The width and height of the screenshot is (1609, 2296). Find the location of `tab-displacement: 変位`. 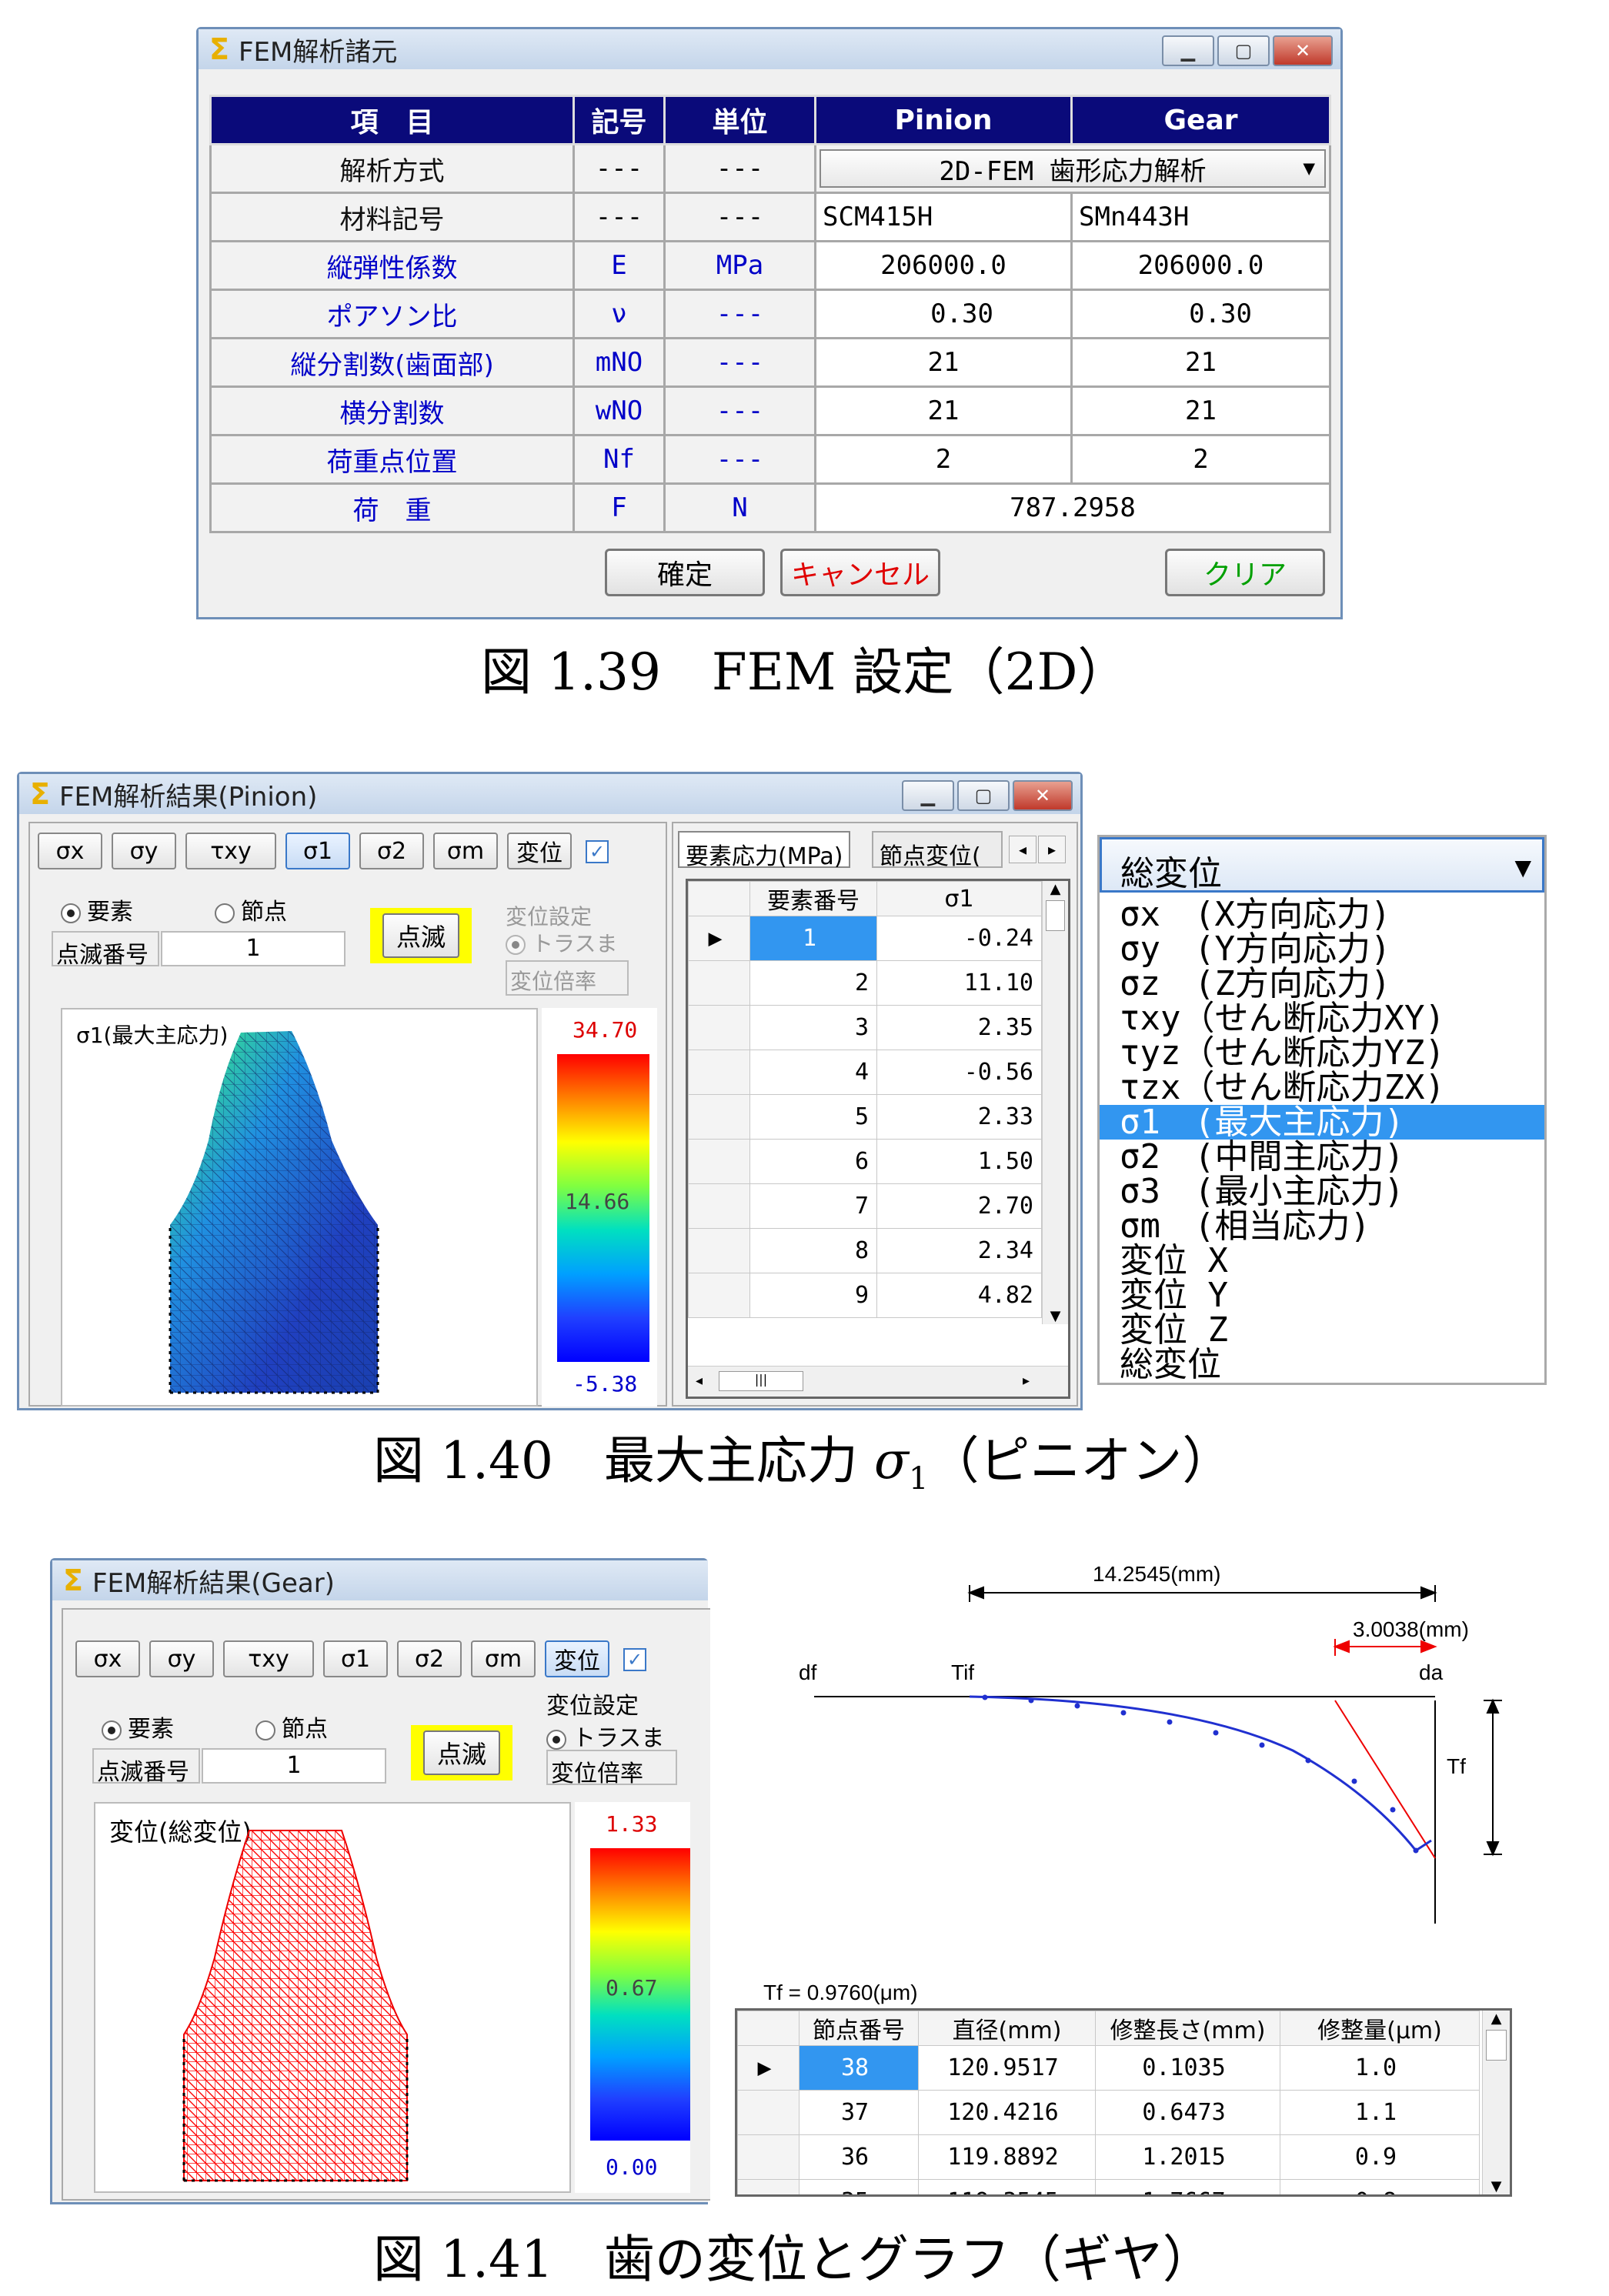

tab-displacement: 変位 is located at coordinates (577, 1658).